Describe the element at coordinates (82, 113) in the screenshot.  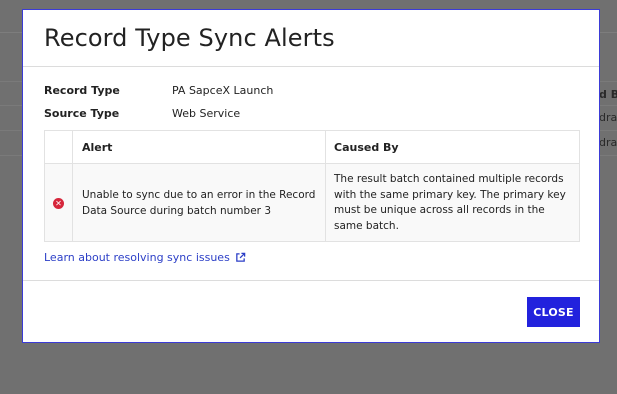
I see `source-type-label: Source Type` at that location.